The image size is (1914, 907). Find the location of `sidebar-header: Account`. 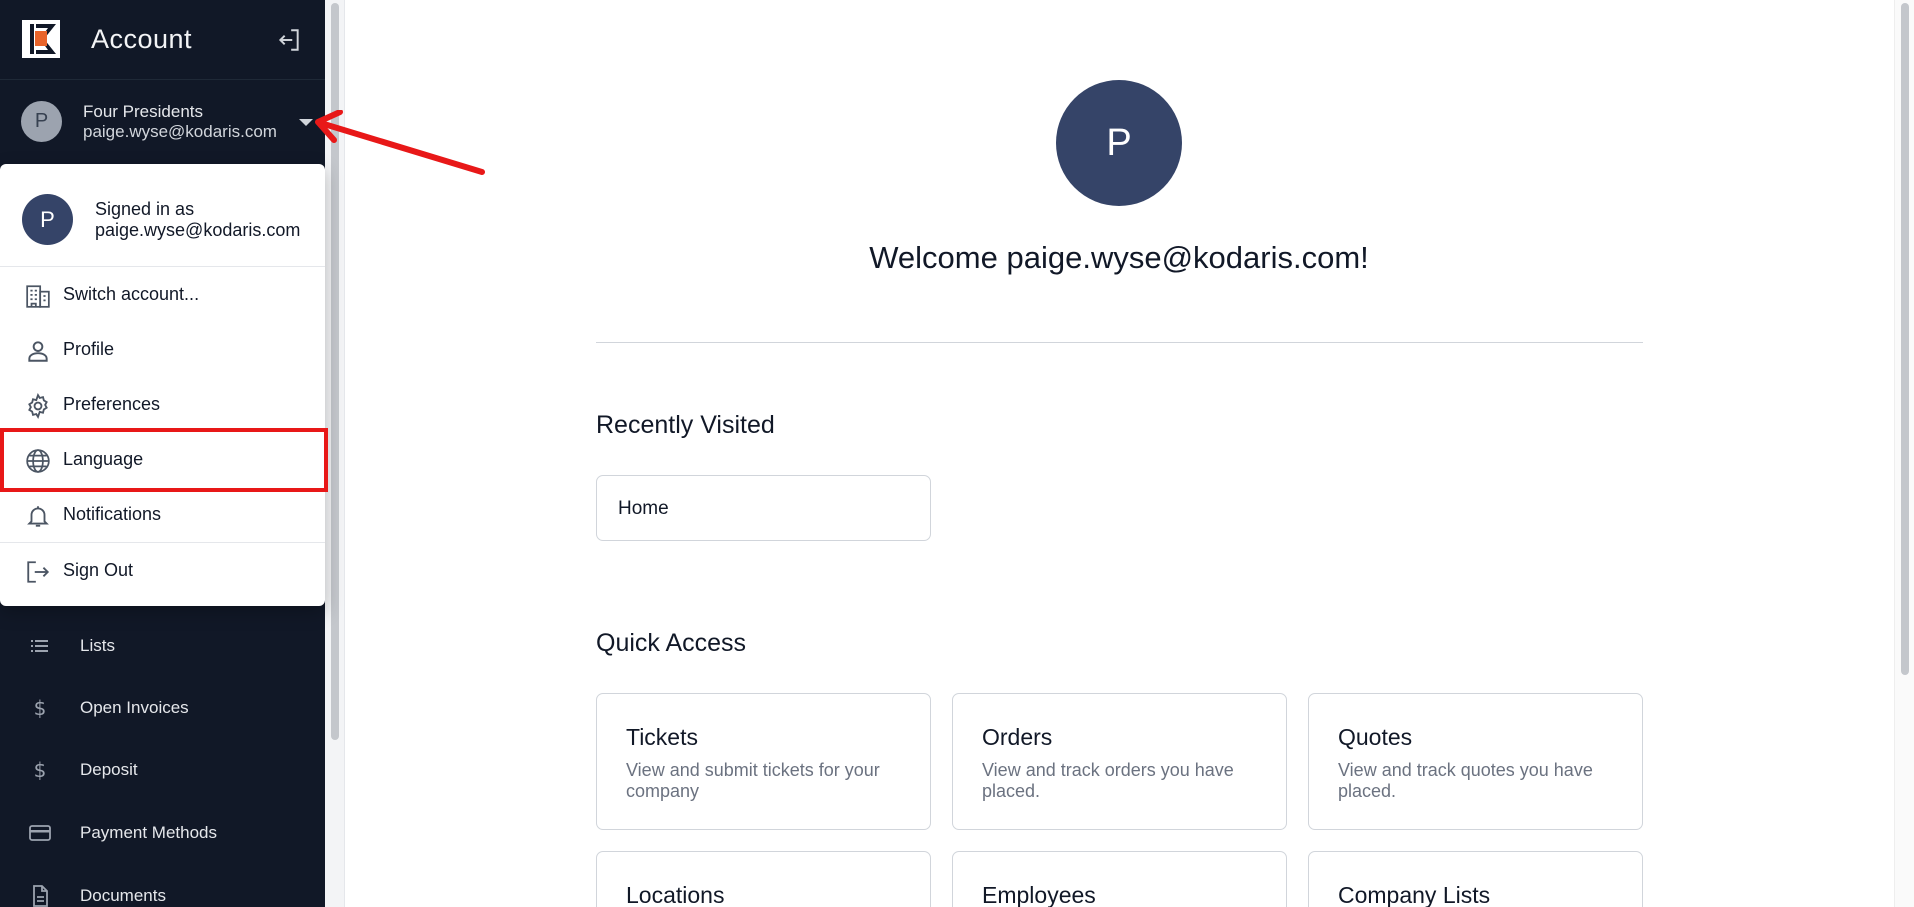

sidebar-header: Account is located at coordinates (162, 40).